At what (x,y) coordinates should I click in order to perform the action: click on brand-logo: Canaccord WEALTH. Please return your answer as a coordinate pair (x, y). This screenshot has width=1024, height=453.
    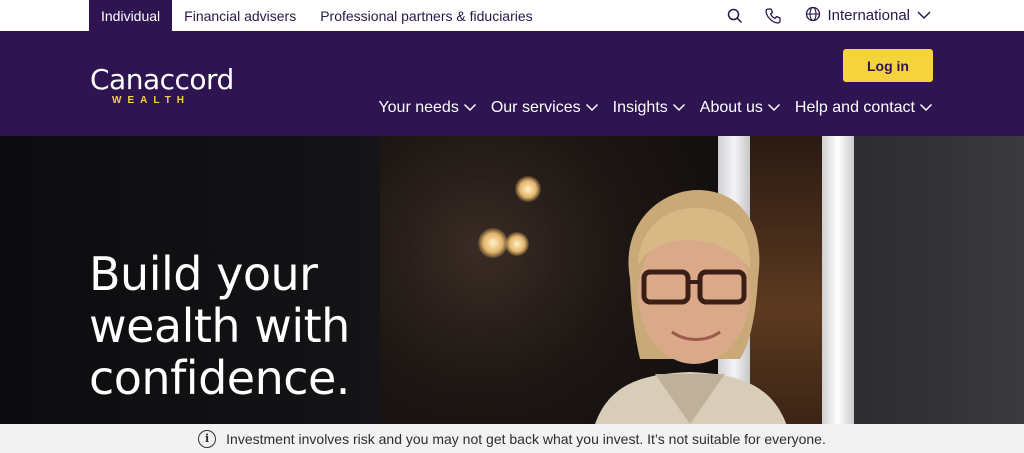
    Looking at the image, I should click on (162, 85).